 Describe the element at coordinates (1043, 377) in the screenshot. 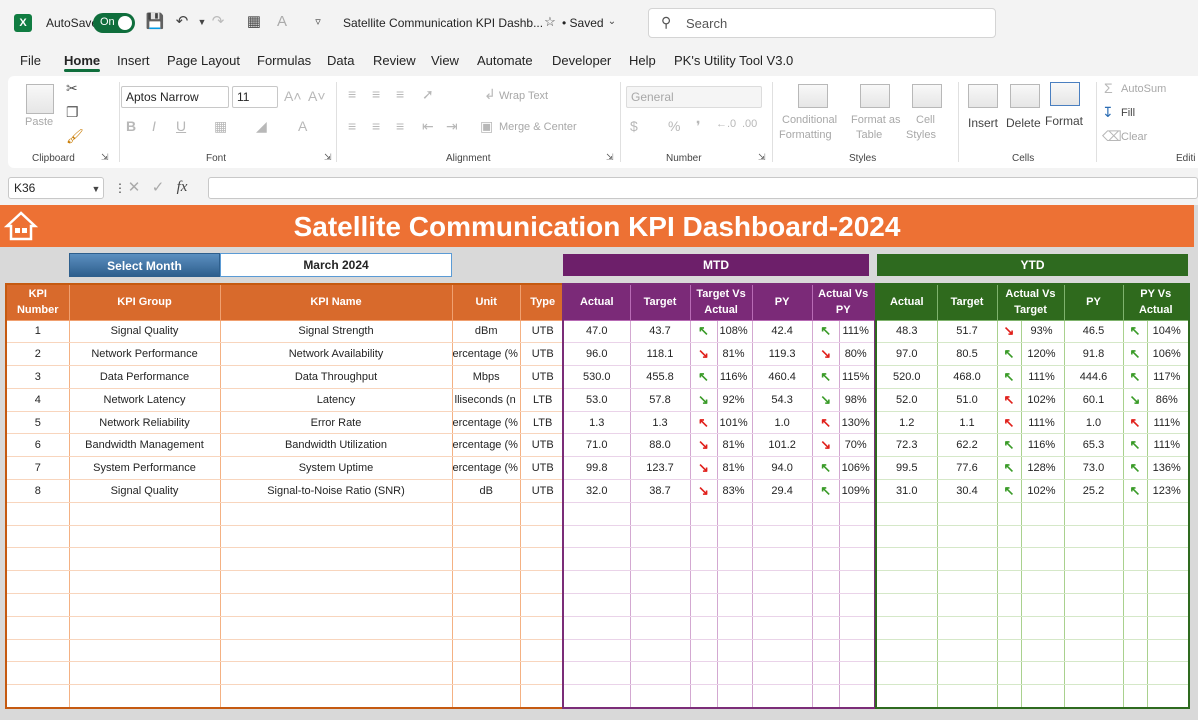

I see `ytd-actual-vs-target-cell: 111%` at that location.